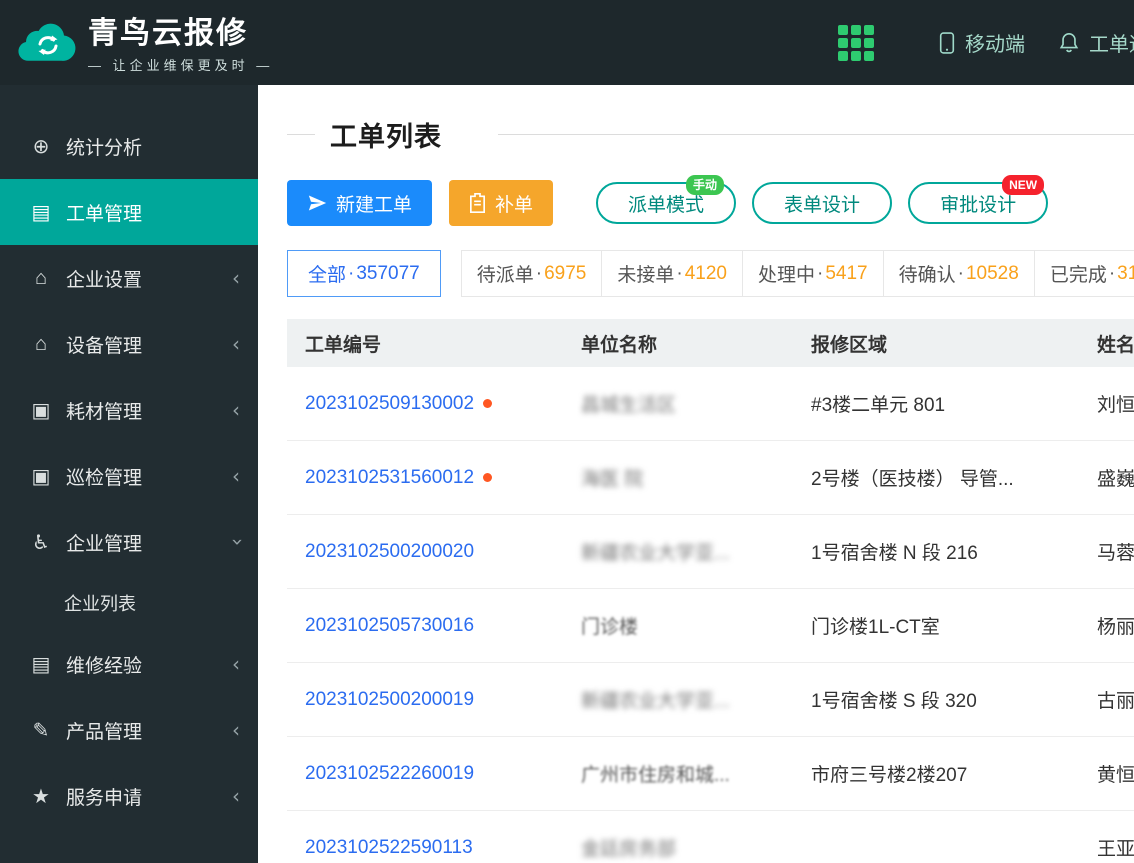  Describe the element at coordinates (666, 199) in the screenshot. I see `dispatch-mode-button: 派单模式 手动` at that location.